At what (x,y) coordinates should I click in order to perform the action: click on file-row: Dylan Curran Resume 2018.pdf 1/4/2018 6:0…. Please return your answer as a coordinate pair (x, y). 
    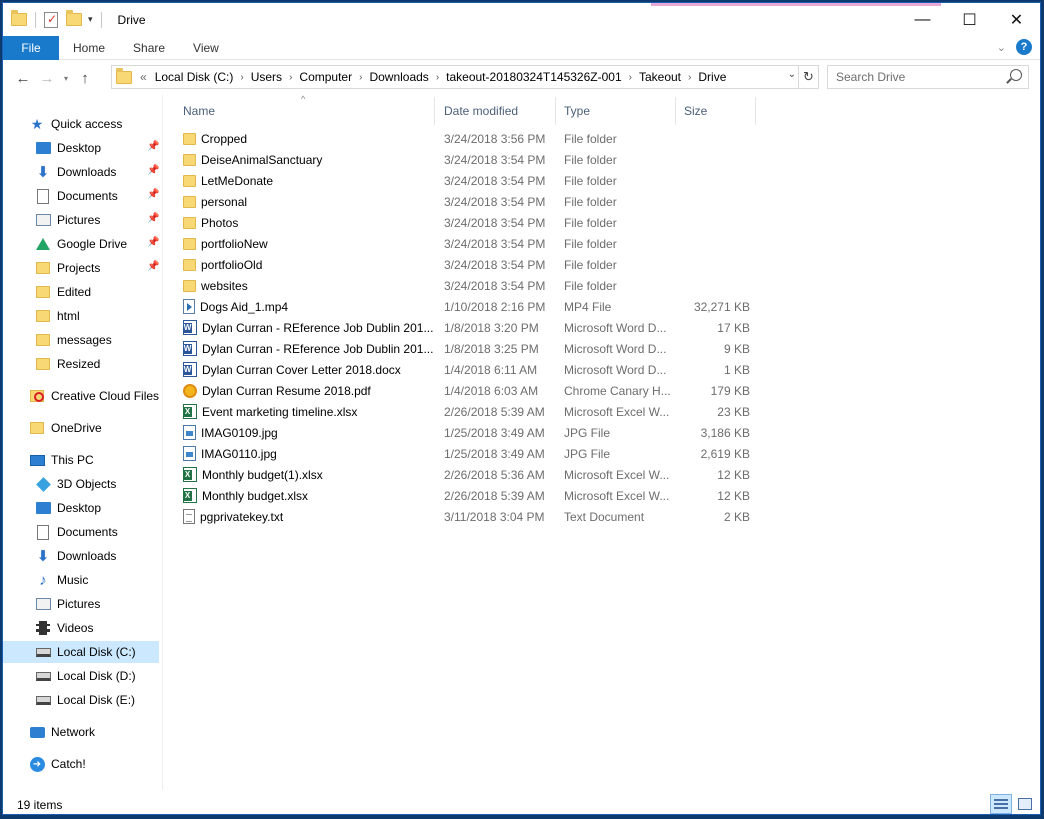
    Looking at the image, I should click on (465, 390).